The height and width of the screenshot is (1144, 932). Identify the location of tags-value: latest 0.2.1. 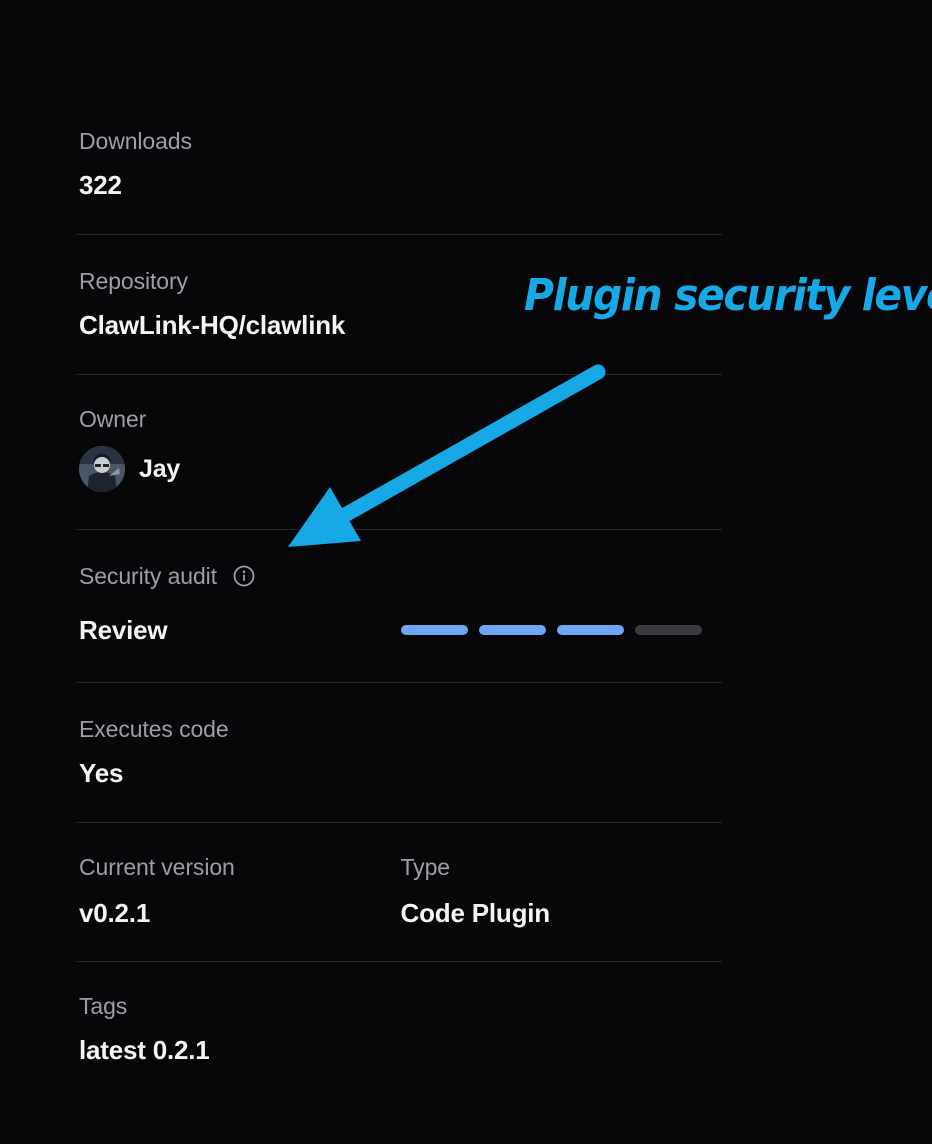
(144, 1050).